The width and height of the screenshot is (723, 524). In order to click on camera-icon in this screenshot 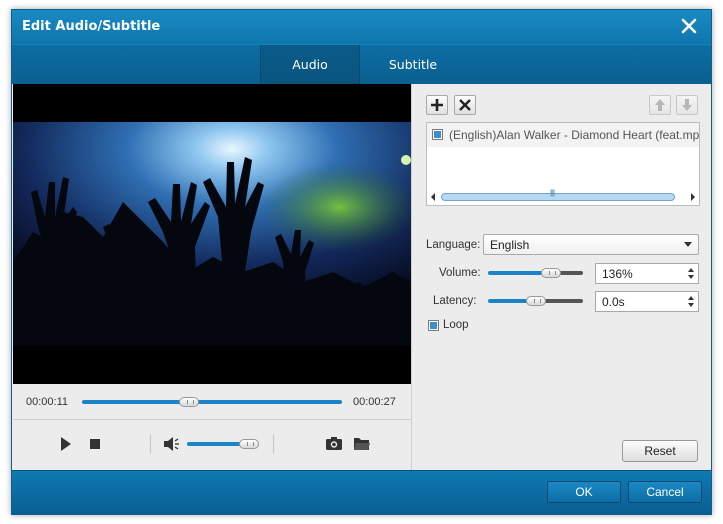, I will do `click(334, 445)`.